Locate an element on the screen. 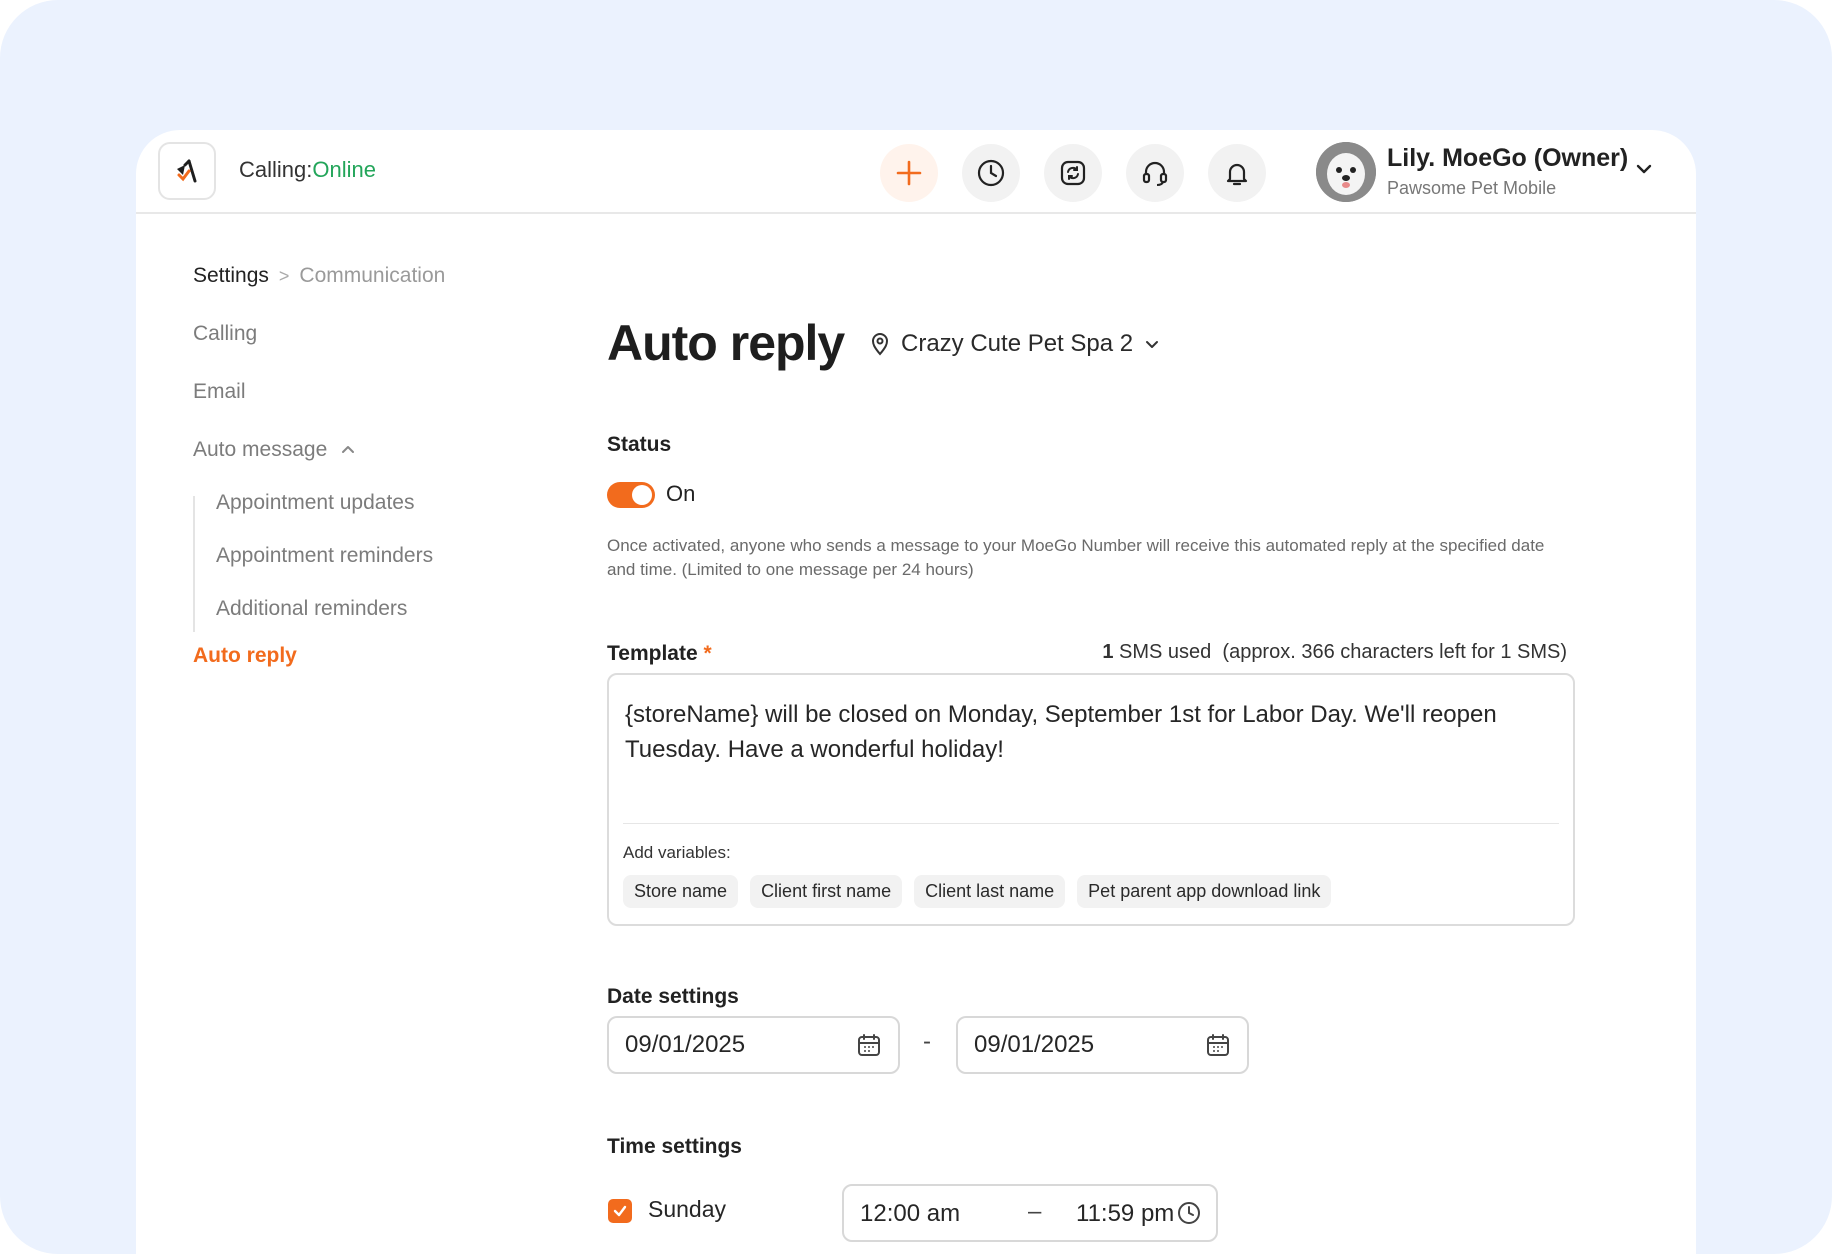 The height and width of the screenshot is (1254, 1832). history-button is located at coordinates (991, 173).